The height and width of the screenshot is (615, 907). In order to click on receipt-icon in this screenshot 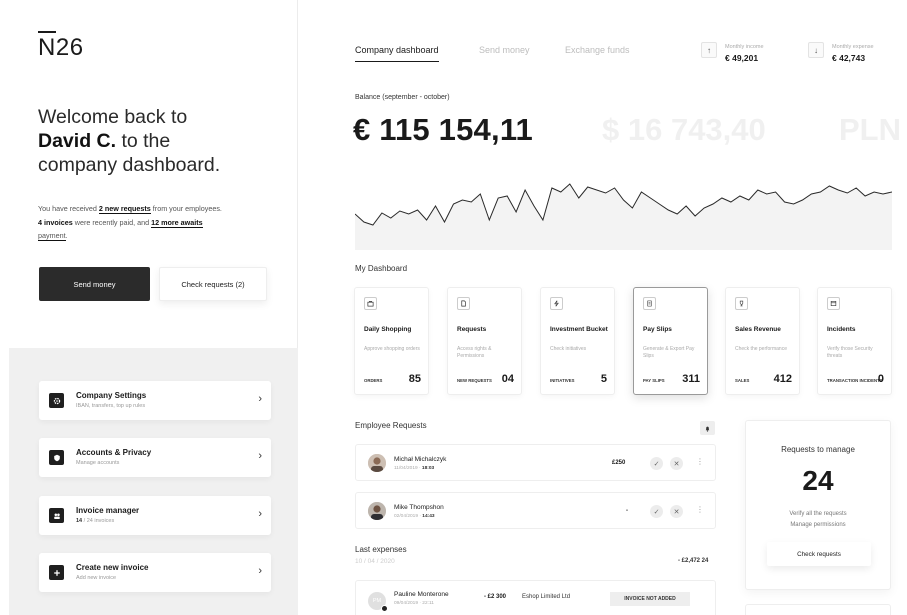, I will do `click(649, 303)`.